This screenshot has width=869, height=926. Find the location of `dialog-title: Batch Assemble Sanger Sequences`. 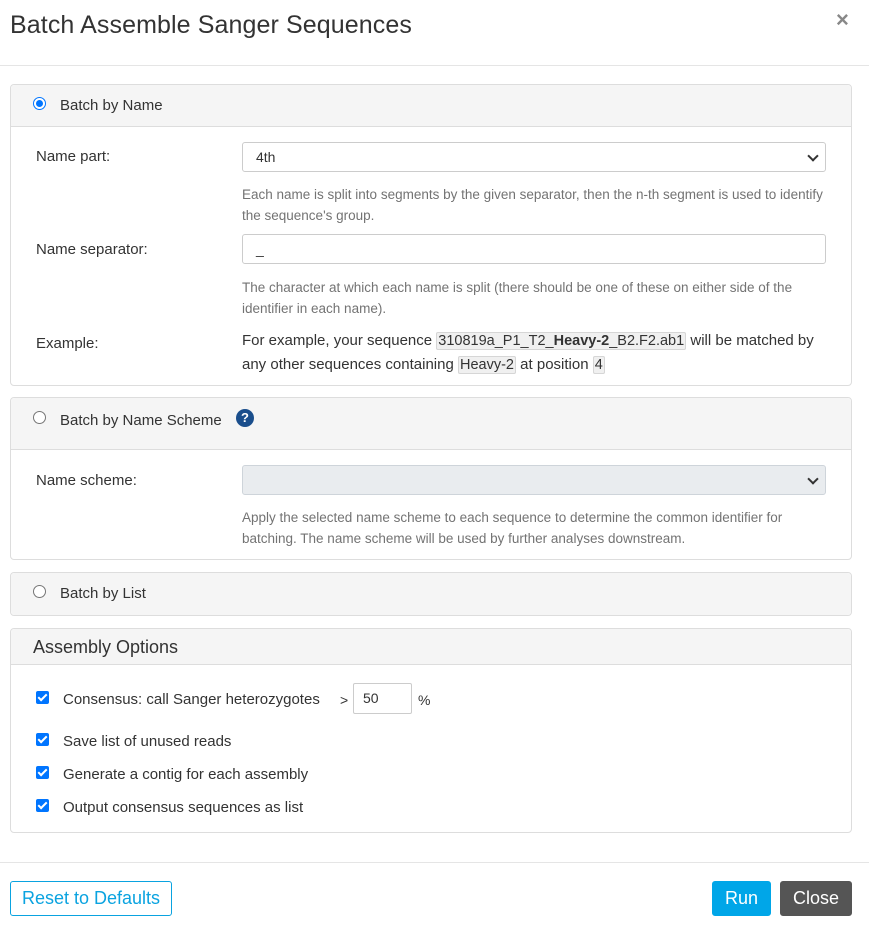

dialog-title: Batch Assemble Sanger Sequences is located at coordinates (211, 25).